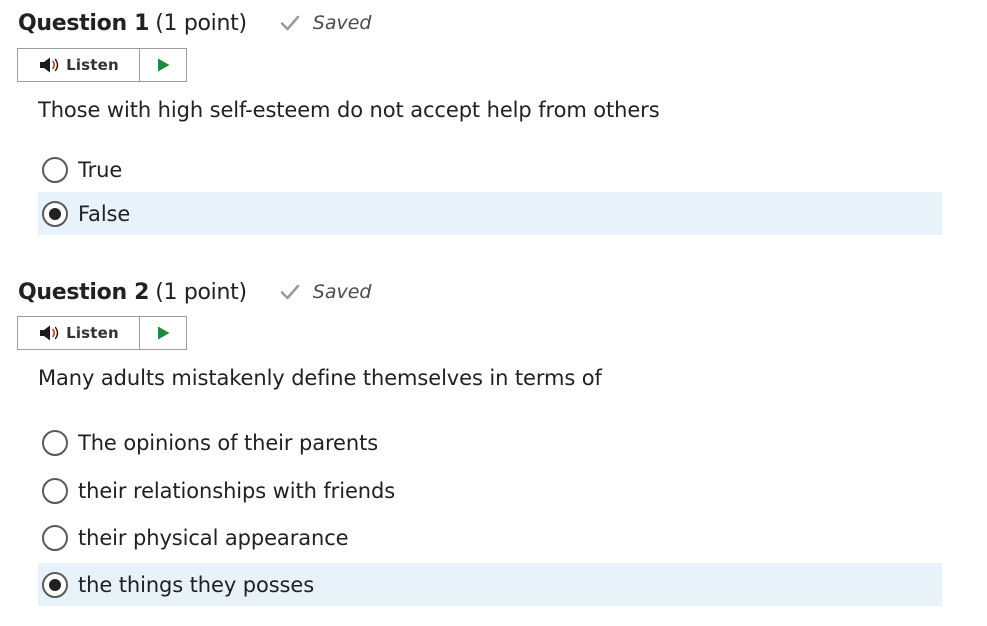  What do you see at coordinates (196, 584) in the screenshot?
I see `option-label: the things they posses` at bounding box center [196, 584].